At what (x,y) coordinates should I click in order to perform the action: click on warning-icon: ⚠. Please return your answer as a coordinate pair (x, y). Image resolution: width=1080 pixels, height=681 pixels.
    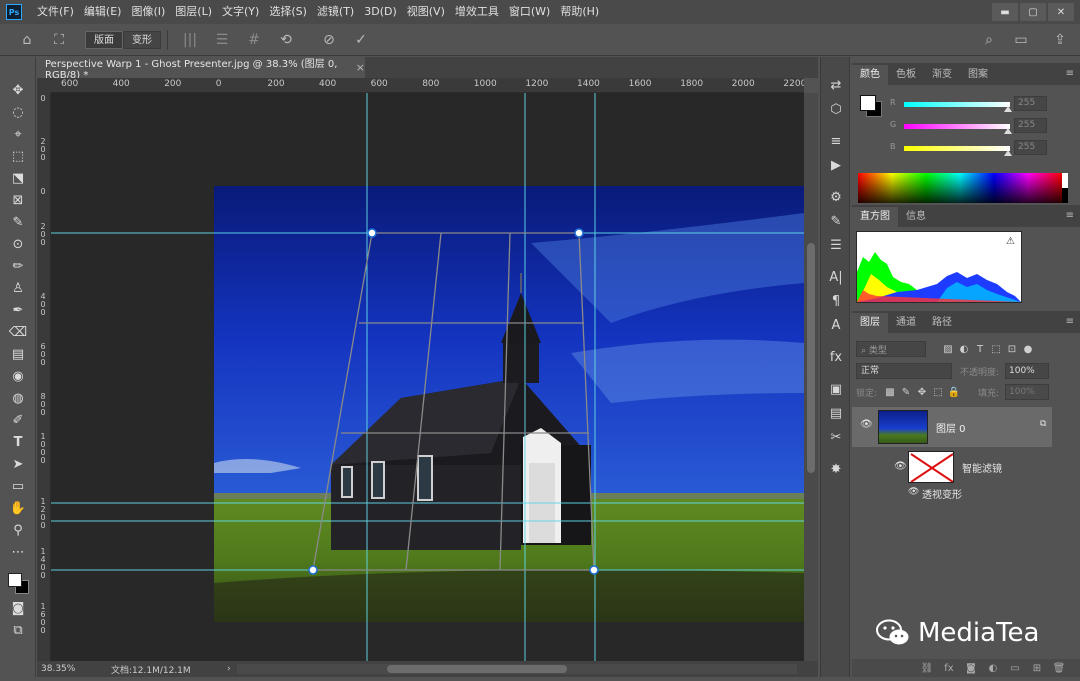
    Looking at the image, I should click on (1010, 241).